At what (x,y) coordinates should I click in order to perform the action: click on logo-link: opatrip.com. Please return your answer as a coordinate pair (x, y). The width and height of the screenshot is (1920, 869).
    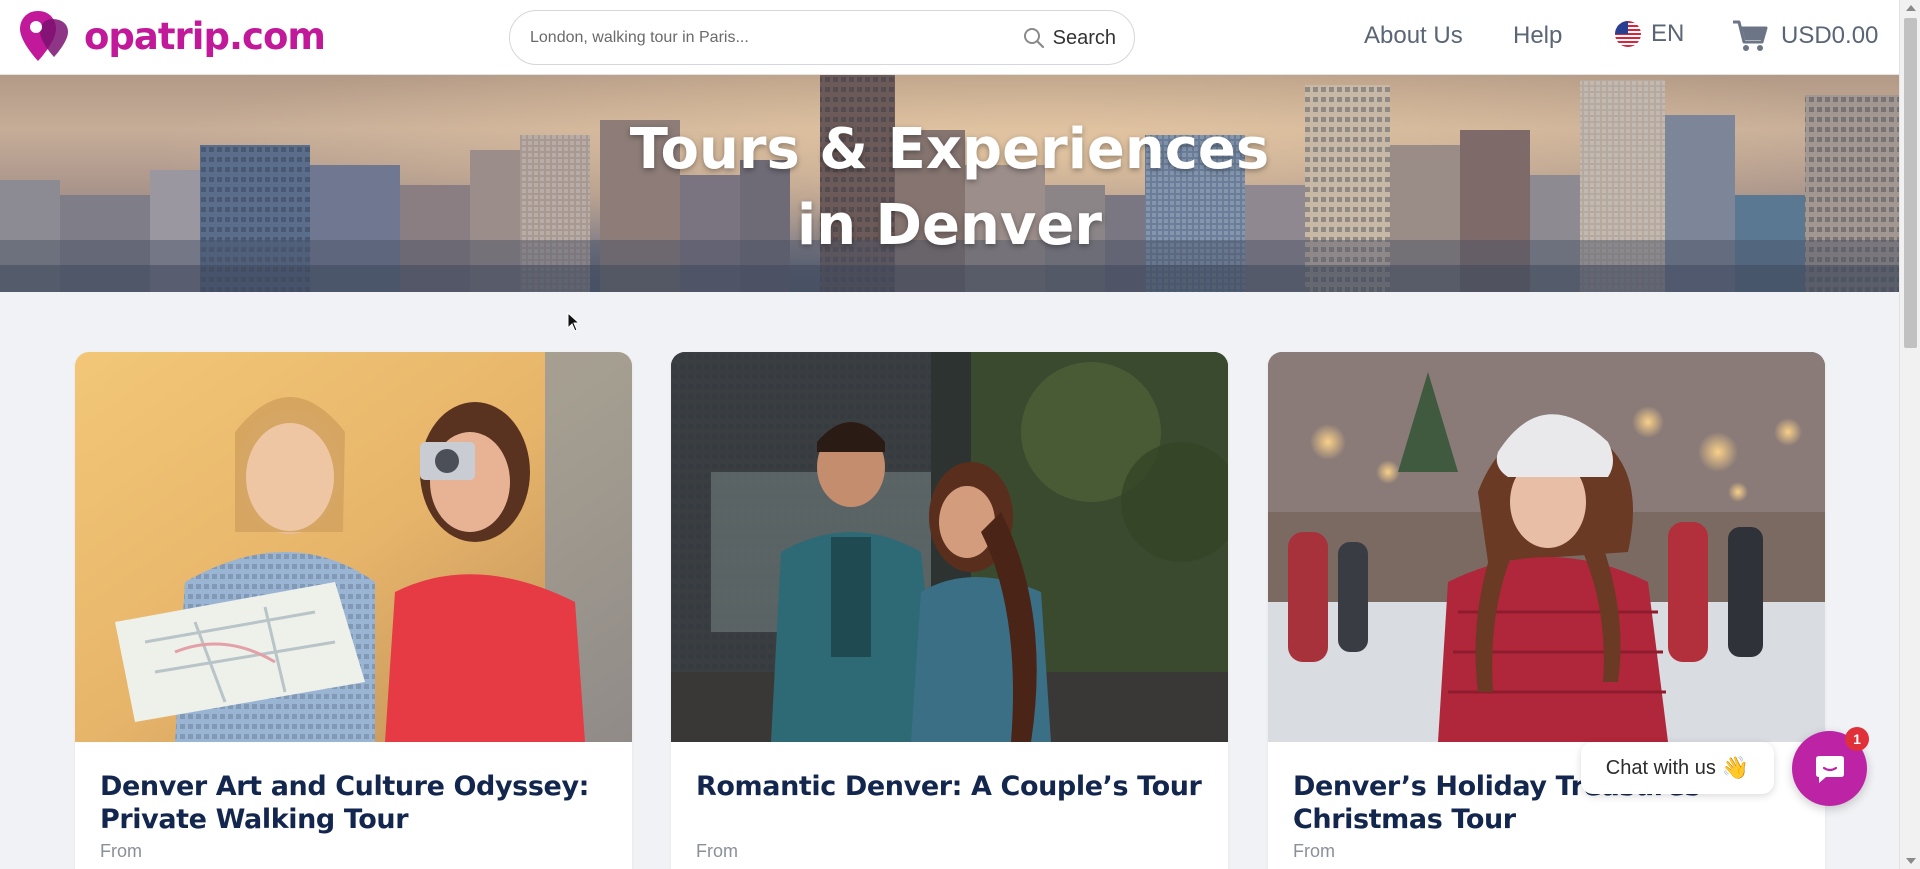
    Looking at the image, I should click on (172, 37).